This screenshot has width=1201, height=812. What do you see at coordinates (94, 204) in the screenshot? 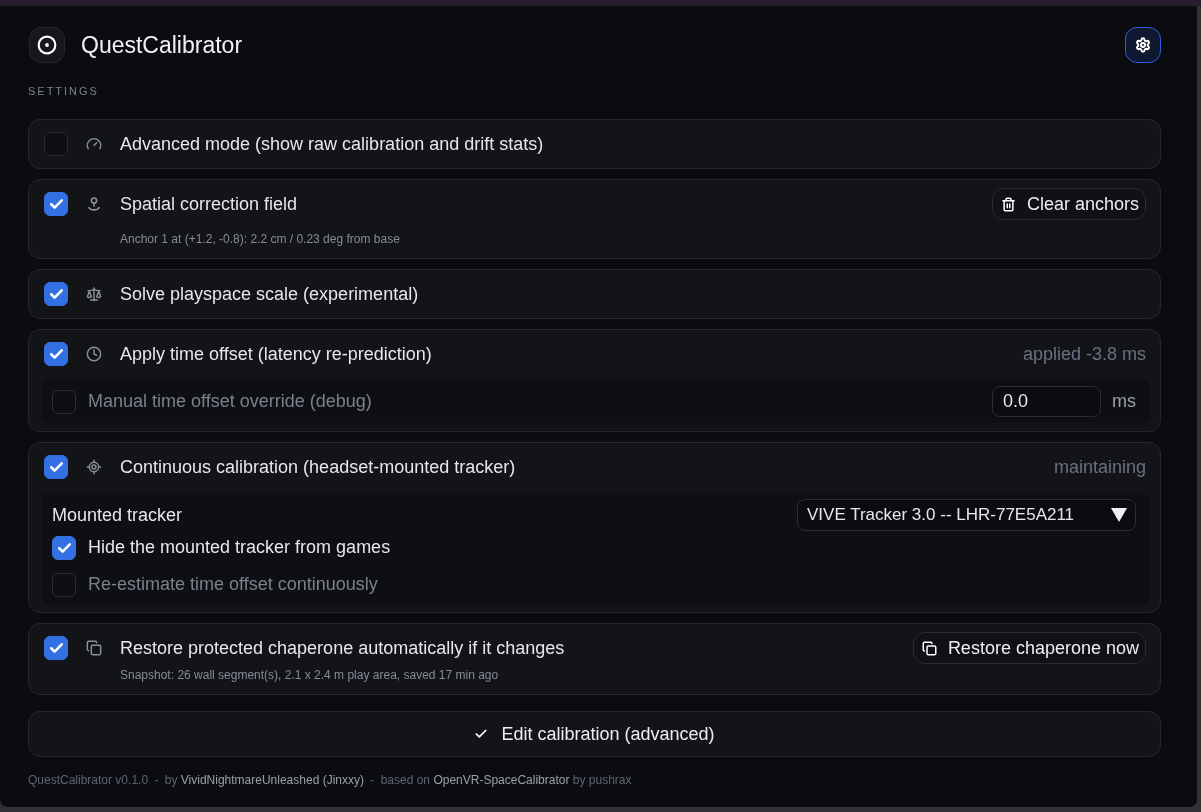
I see `pin-icon` at bounding box center [94, 204].